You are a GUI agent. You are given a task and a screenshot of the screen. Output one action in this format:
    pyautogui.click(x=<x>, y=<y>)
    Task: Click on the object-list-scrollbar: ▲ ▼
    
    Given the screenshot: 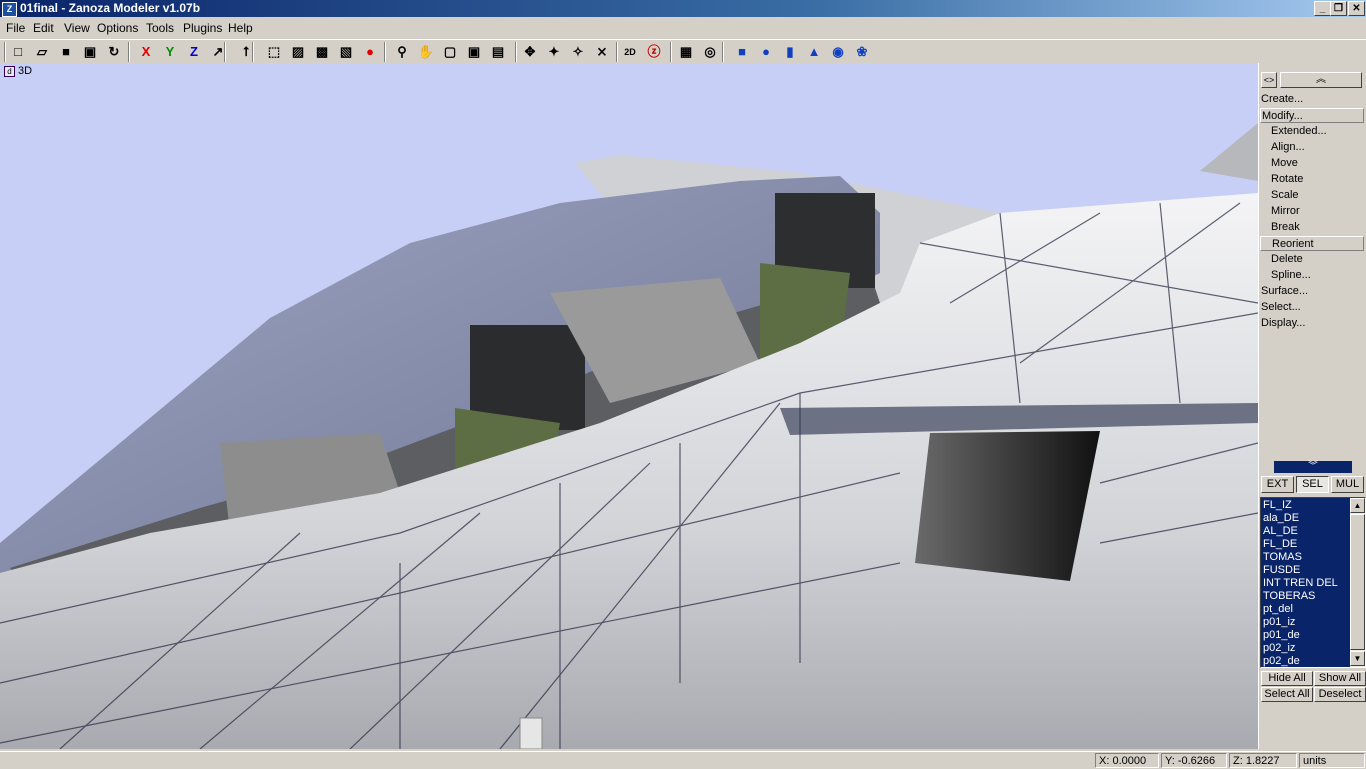 What is the action you would take?
    pyautogui.click(x=1357, y=582)
    